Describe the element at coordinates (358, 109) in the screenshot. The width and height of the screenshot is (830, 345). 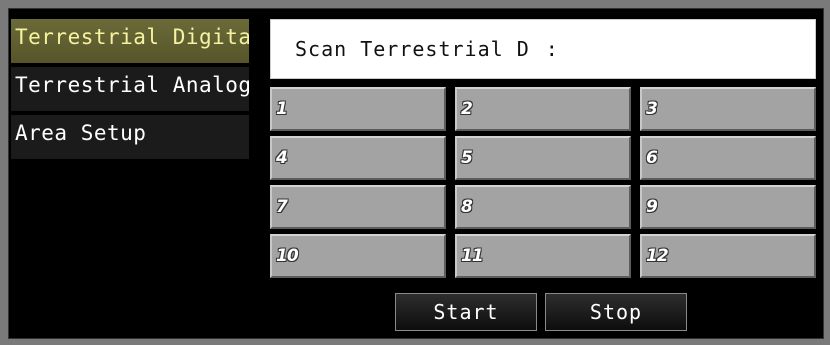
I see `channel-preset-1: 1` at that location.